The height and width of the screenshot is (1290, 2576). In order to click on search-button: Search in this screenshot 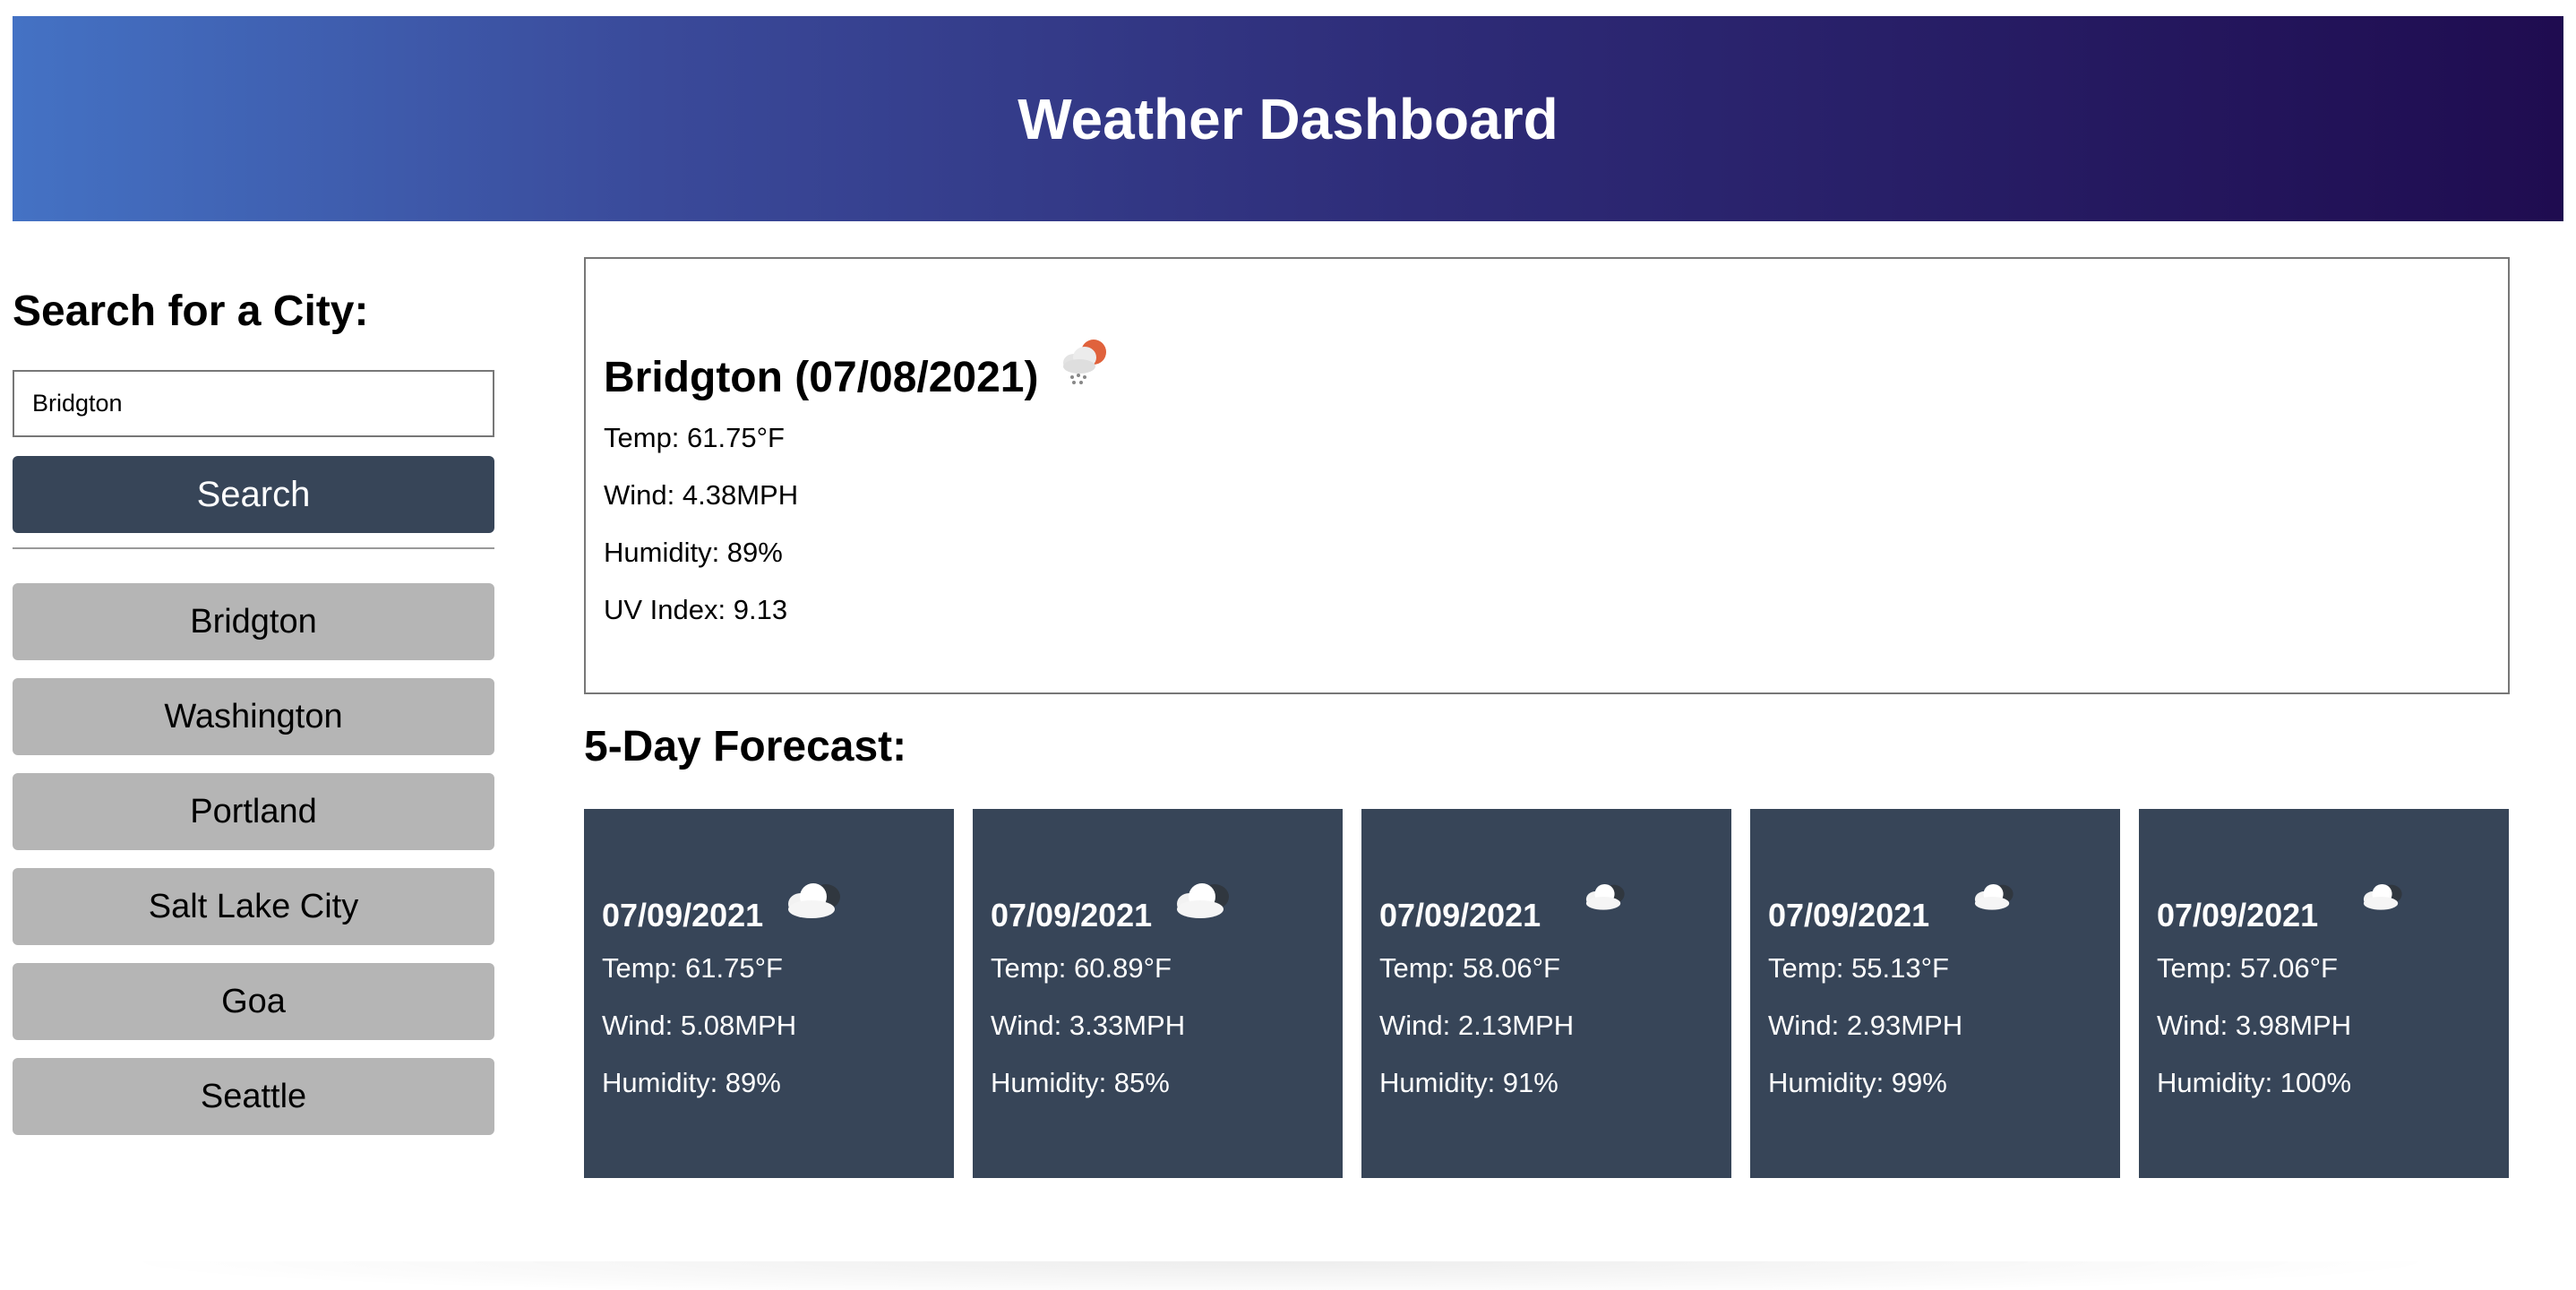, I will do `click(253, 494)`.